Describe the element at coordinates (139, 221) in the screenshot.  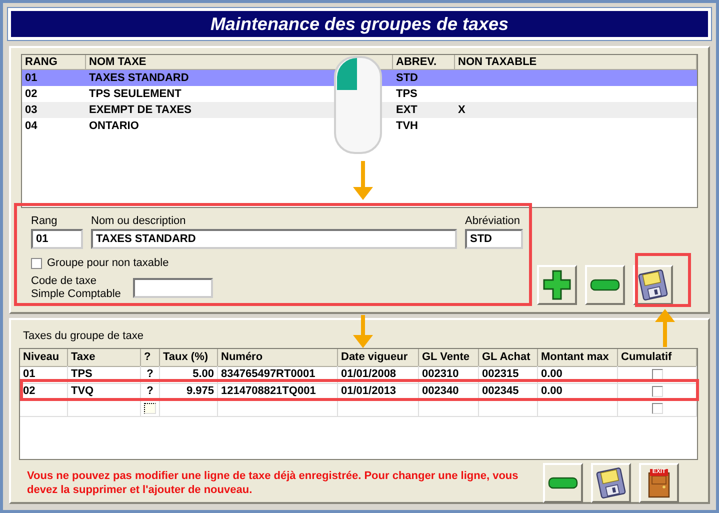
I see `field-label: Nom ou description` at that location.